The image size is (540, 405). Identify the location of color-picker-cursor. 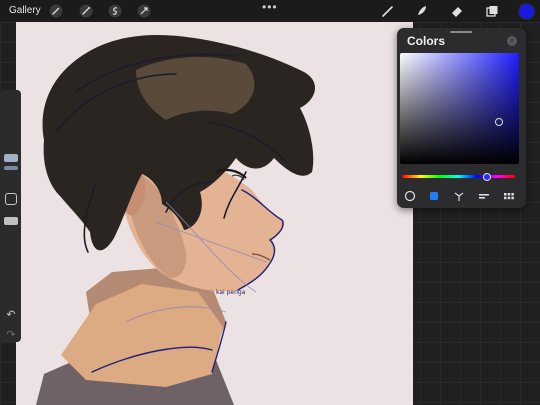
(499, 122).